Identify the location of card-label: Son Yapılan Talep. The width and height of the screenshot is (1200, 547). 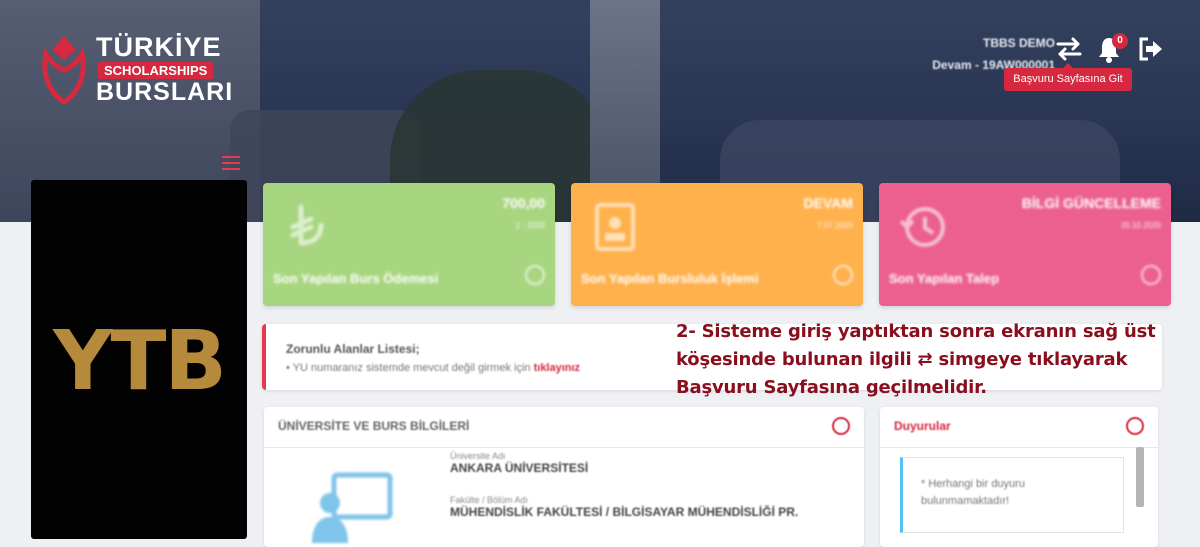
(944, 278).